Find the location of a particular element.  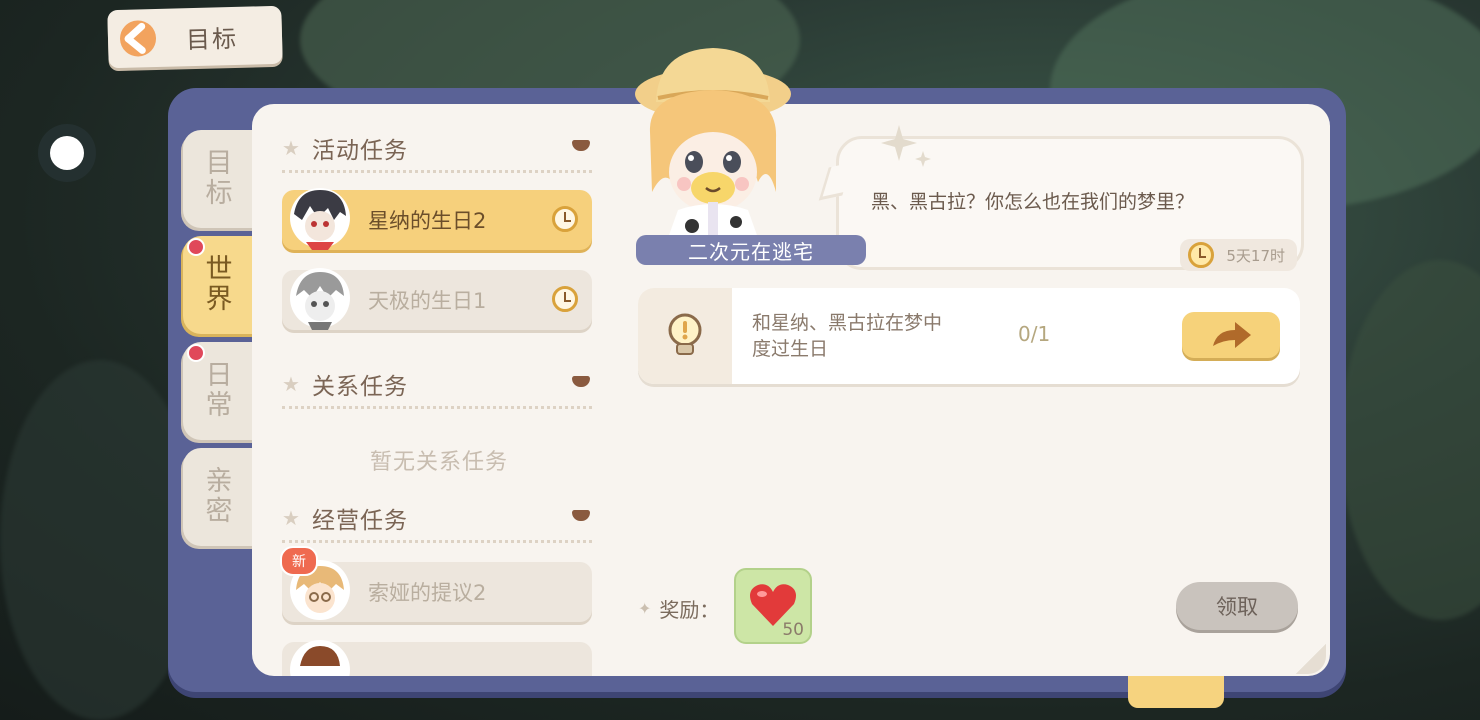

new-badge: 新 is located at coordinates (299, 561).